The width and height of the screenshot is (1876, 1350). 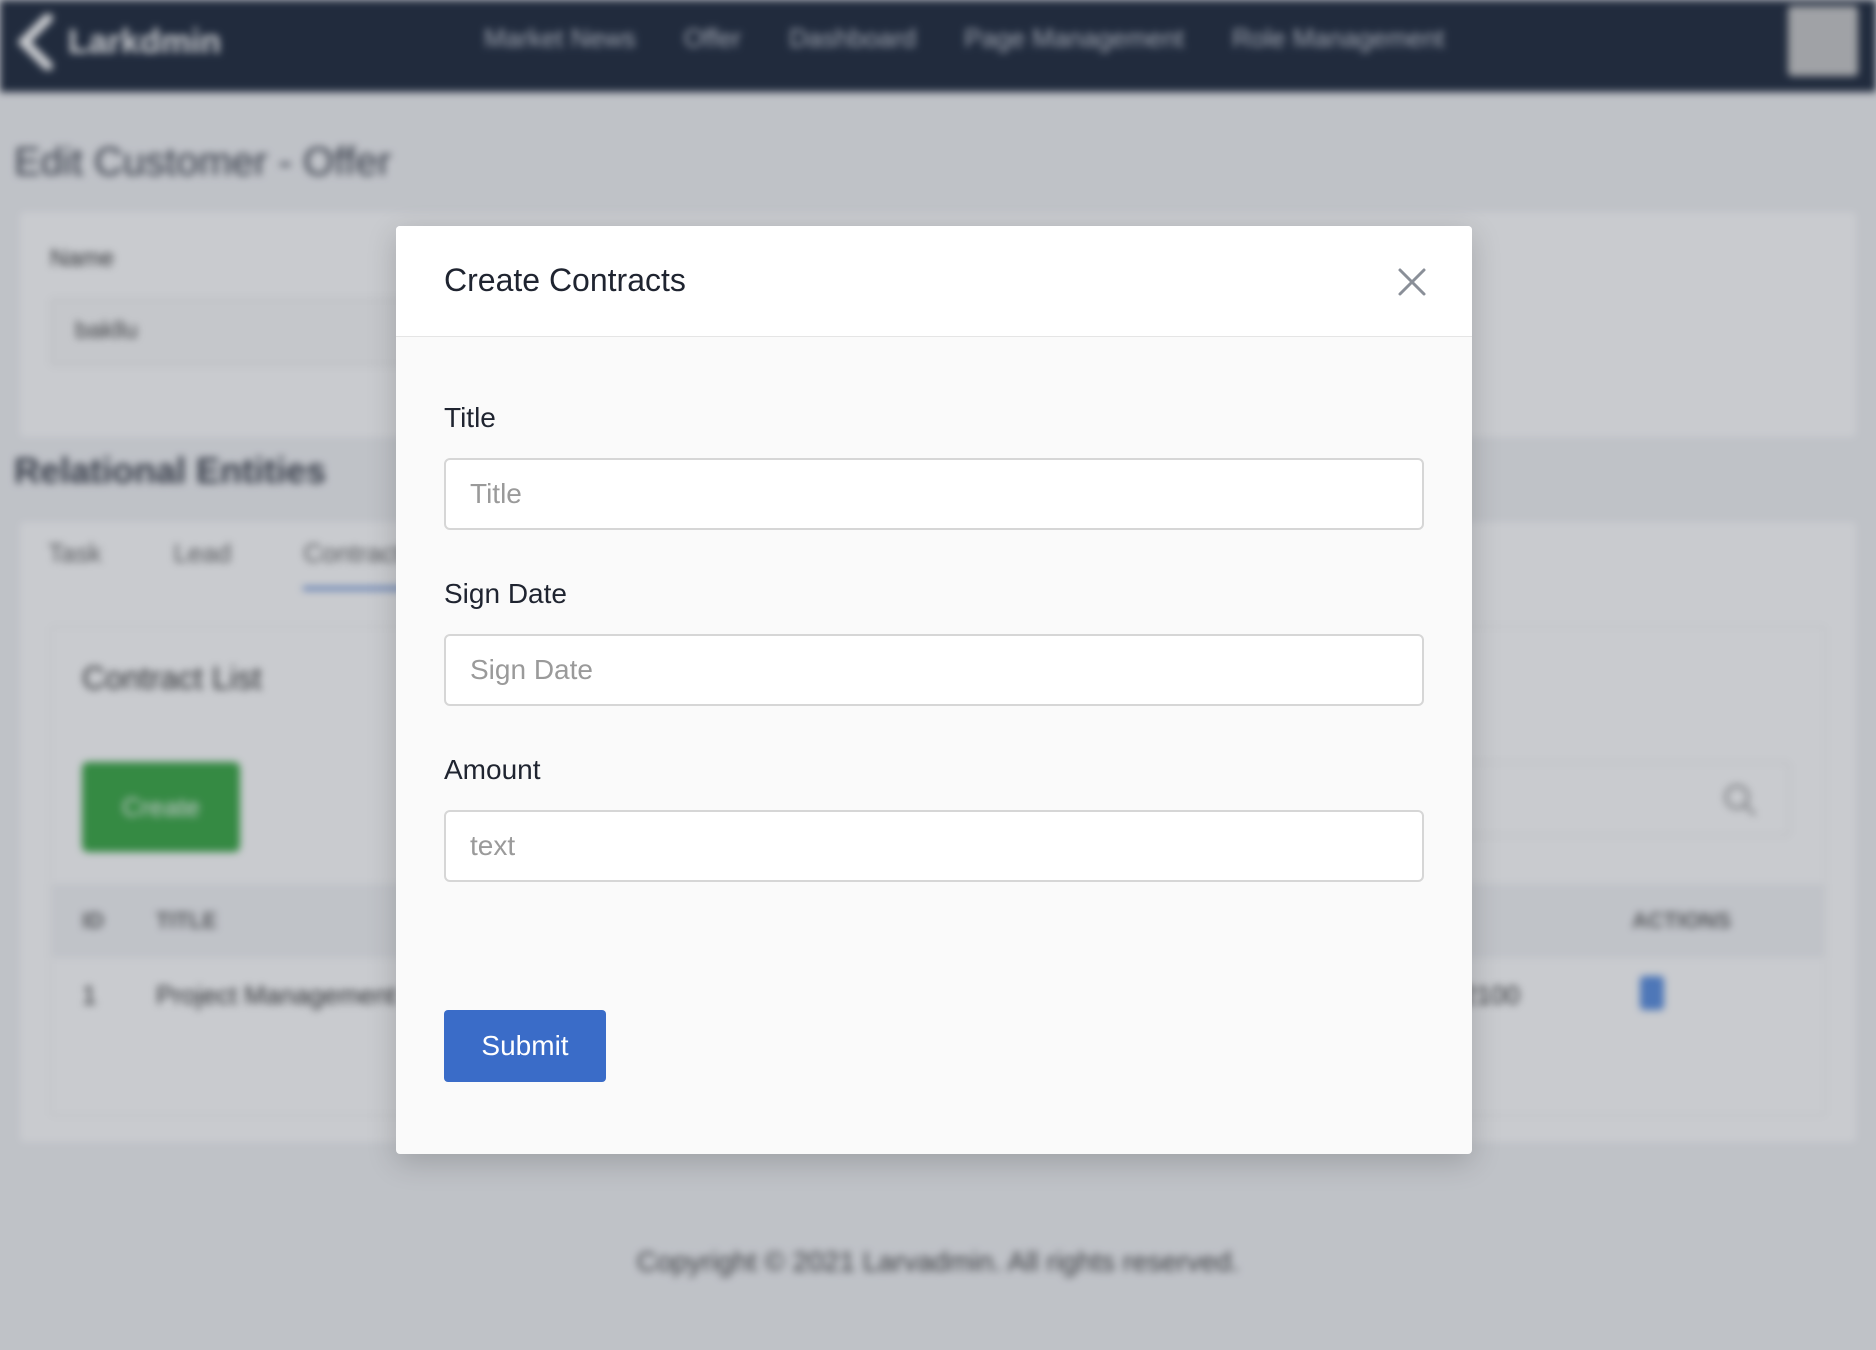 What do you see at coordinates (934, 281) in the screenshot?
I see `modal-header: Create Contracts` at bounding box center [934, 281].